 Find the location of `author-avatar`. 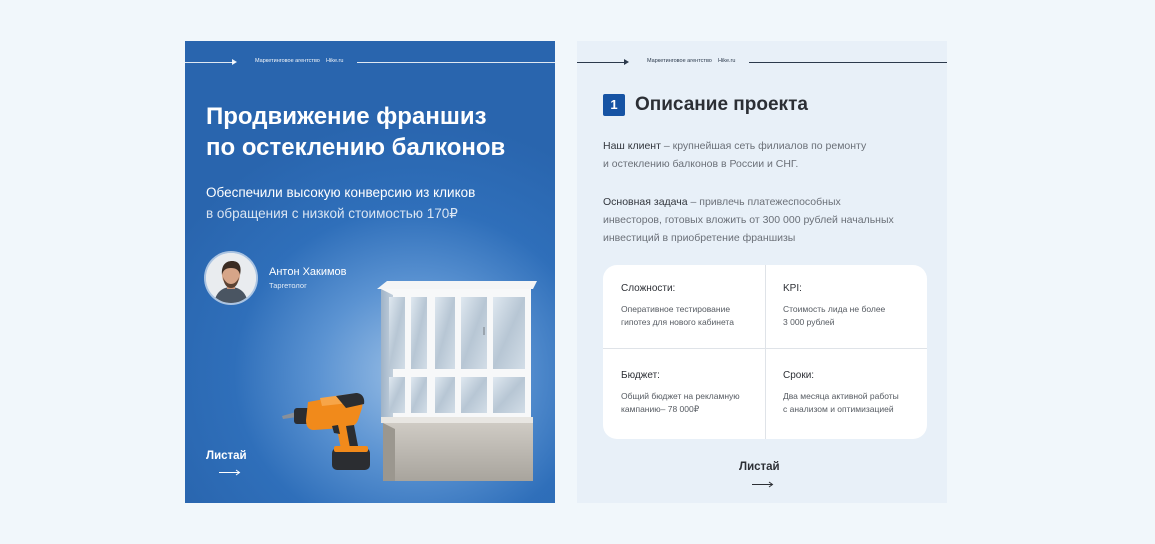

author-avatar is located at coordinates (231, 278).